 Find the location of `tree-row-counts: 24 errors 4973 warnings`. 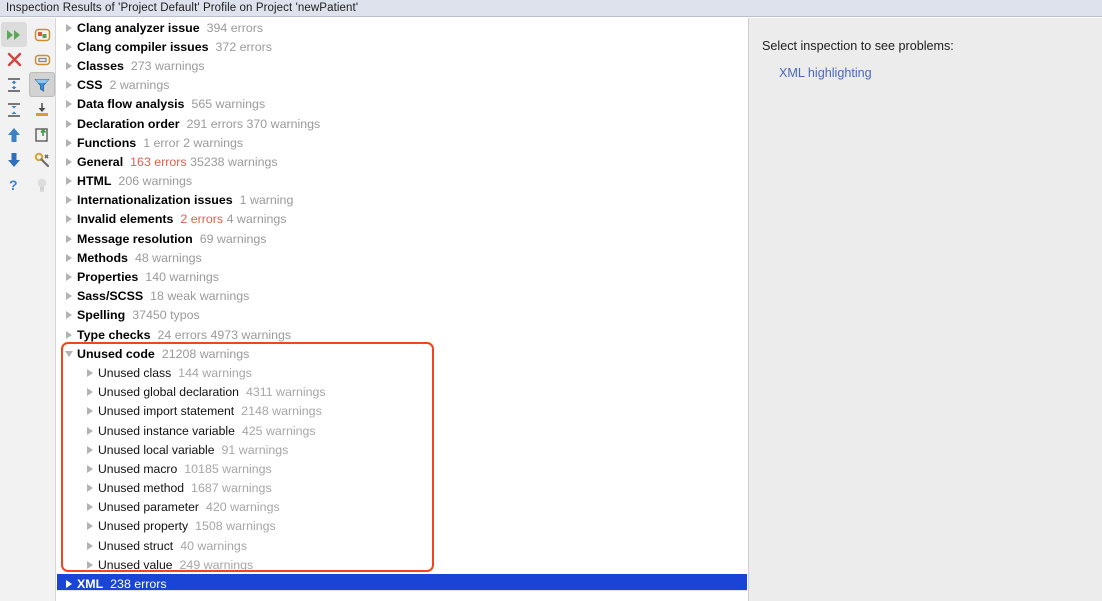

tree-row-counts: 24 errors 4973 warnings is located at coordinates (224, 334).